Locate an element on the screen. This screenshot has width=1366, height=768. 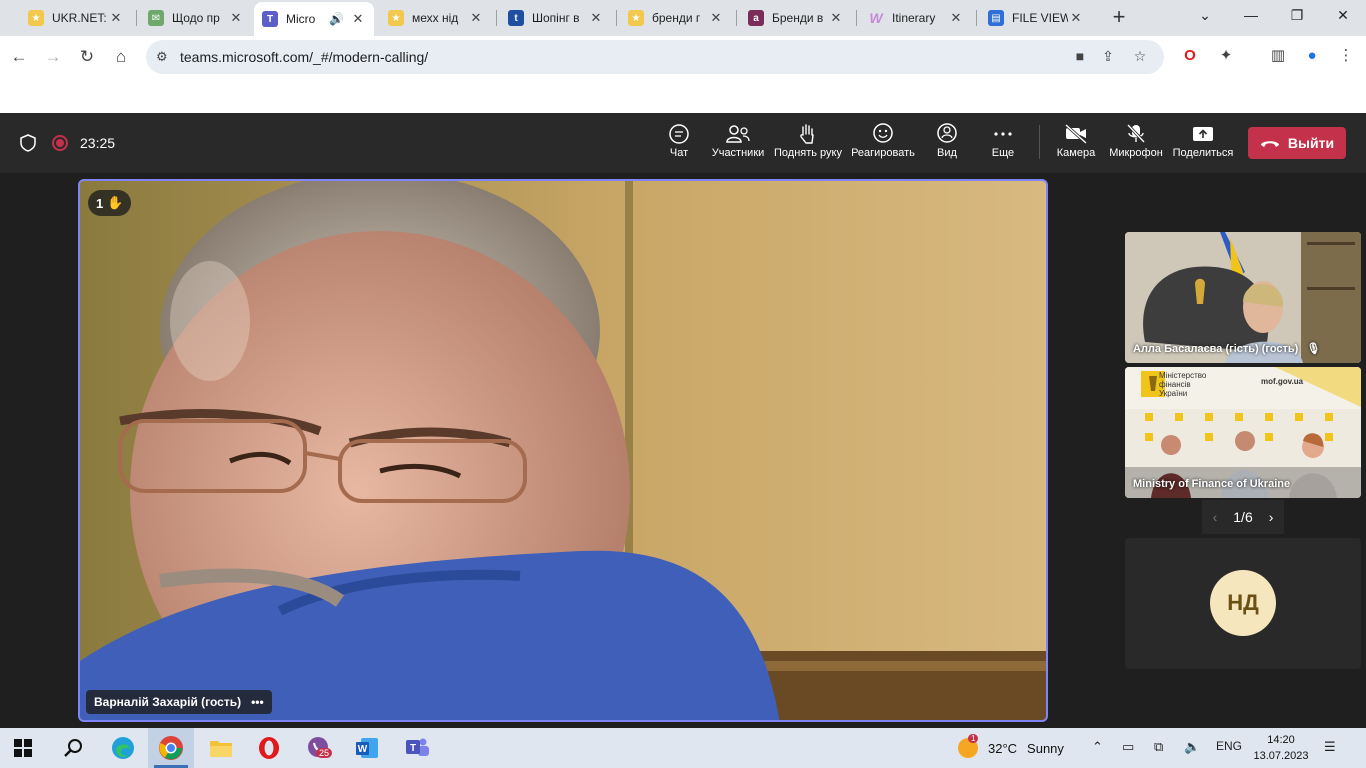
language-indicator: ENG is located at coordinates (1229, 746).